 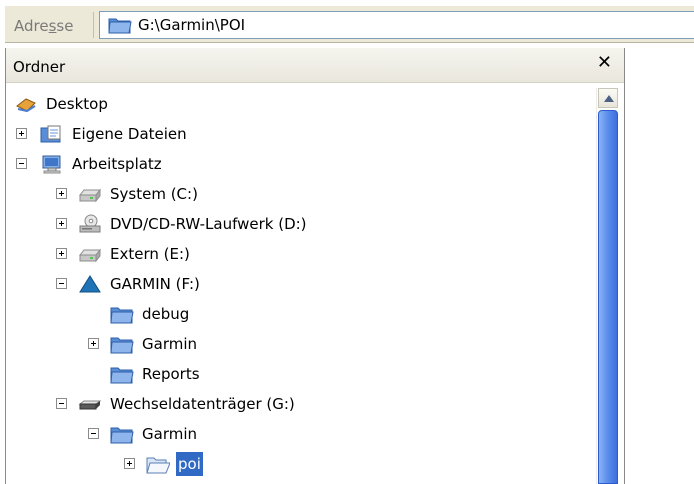 What do you see at coordinates (155, 284) in the screenshot?
I see `tree-item-label: GARMIN (F:)` at bounding box center [155, 284].